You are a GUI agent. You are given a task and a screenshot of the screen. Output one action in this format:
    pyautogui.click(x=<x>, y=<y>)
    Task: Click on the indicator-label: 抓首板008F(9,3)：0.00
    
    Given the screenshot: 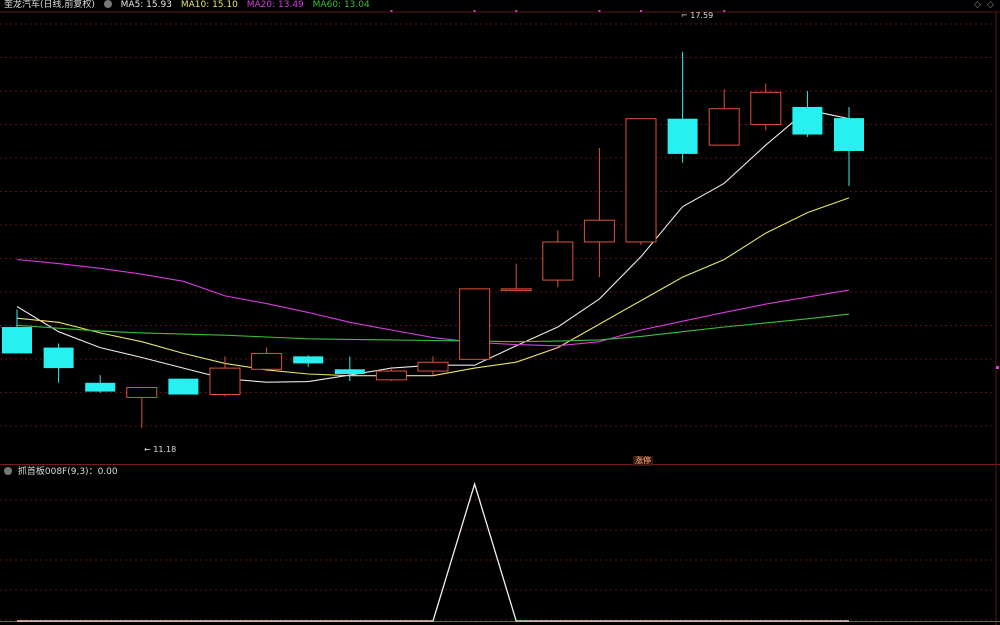 What is the action you would take?
    pyautogui.click(x=67, y=472)
    